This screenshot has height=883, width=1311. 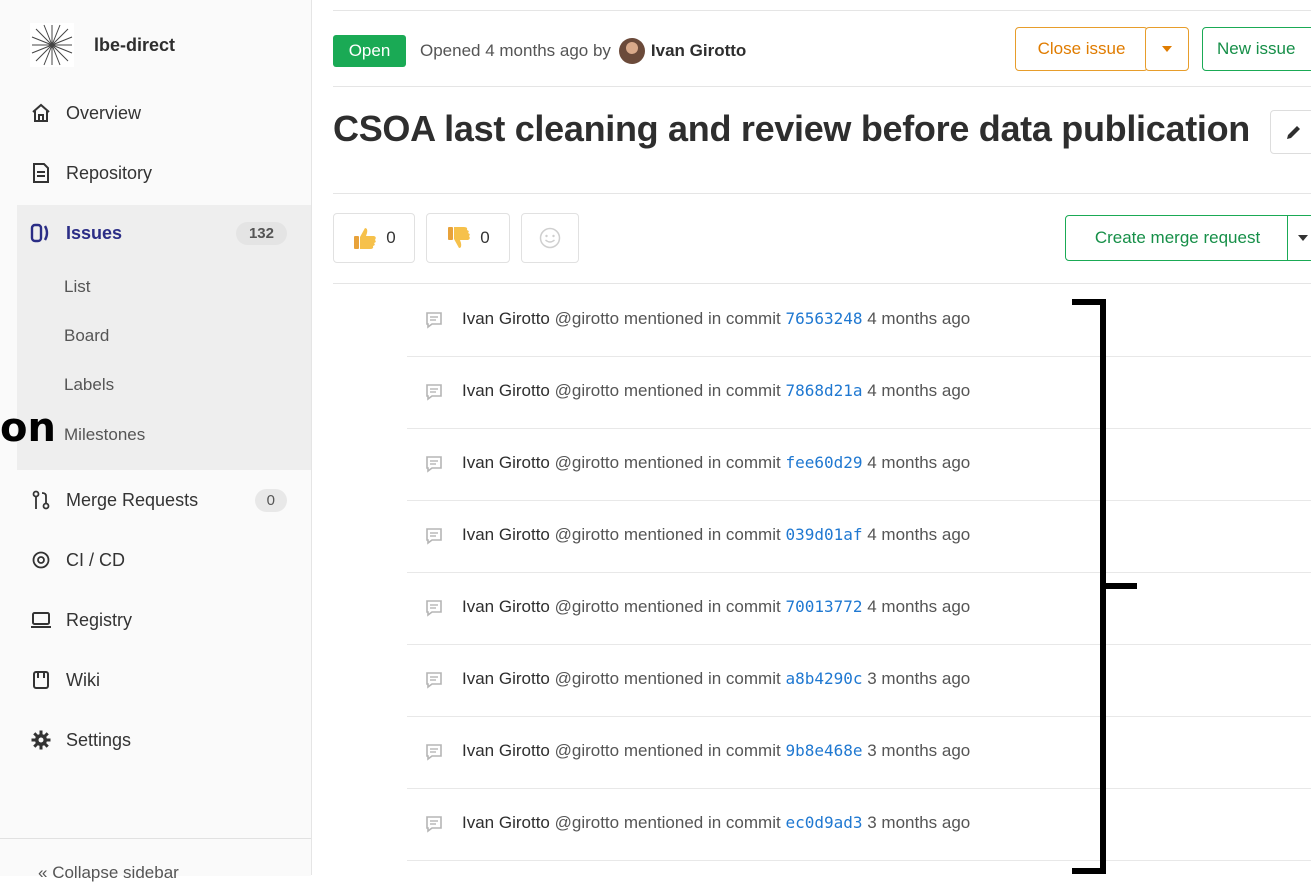 I want to click on sidebar-item-issues: Issues 132, so click(x=155, y=233).